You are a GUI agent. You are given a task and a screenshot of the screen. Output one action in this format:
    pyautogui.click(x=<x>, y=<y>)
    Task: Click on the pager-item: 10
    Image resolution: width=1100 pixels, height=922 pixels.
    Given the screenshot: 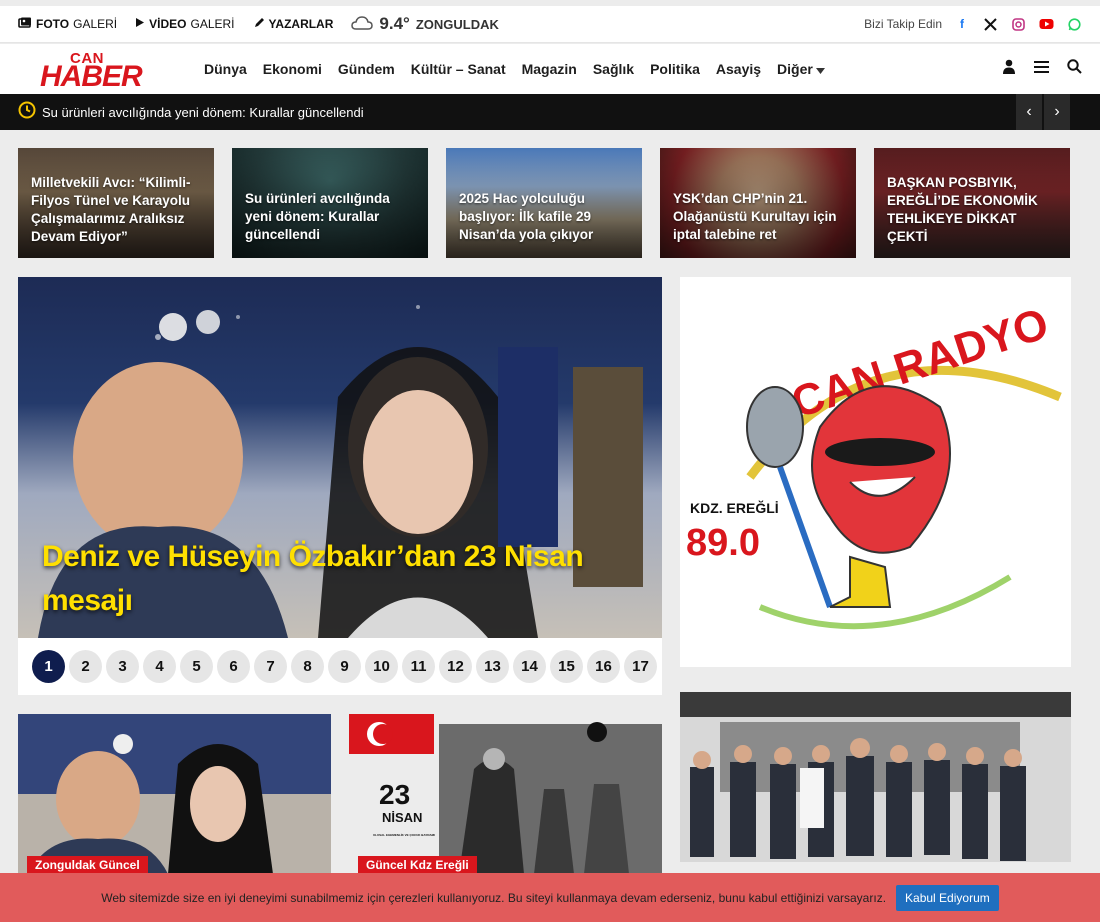 What is the action you would take?
    pyautogui.click(x=381, y=666)
    